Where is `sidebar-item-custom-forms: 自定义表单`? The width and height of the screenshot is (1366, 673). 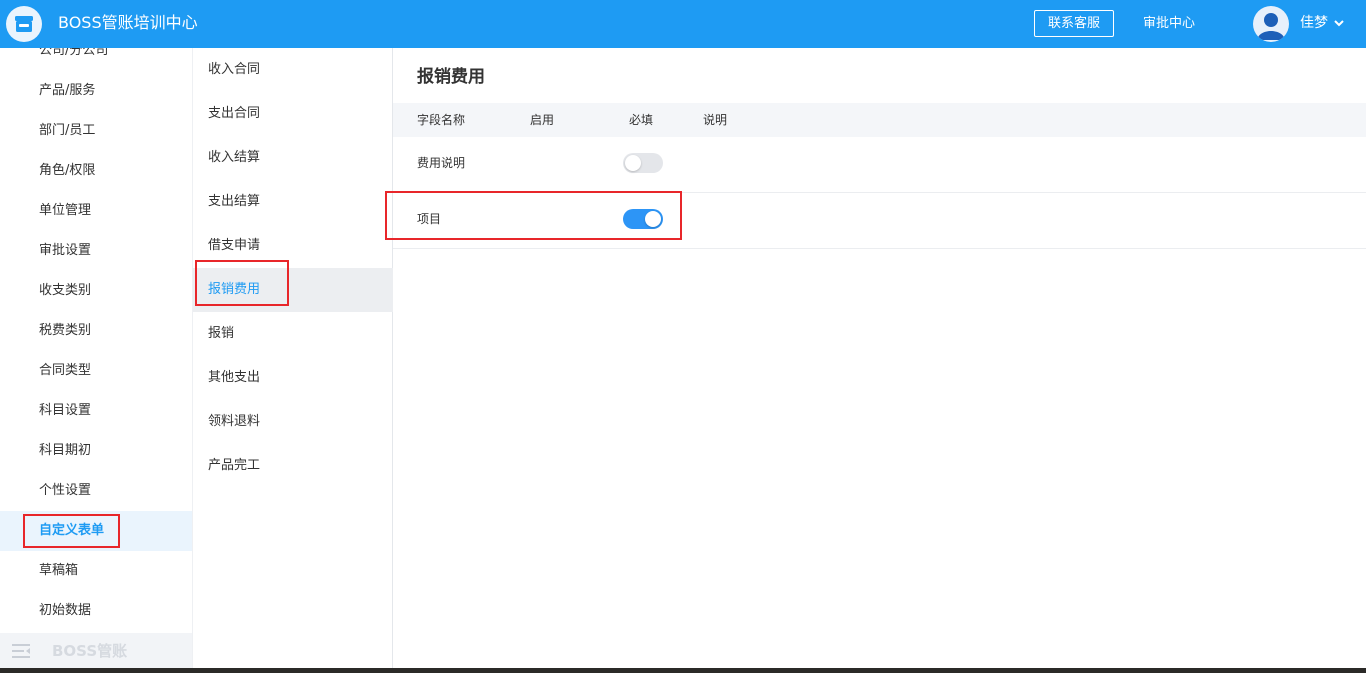 sidebar-item-custom-forms: 自定义表单 is located at coordinates (96, 531).